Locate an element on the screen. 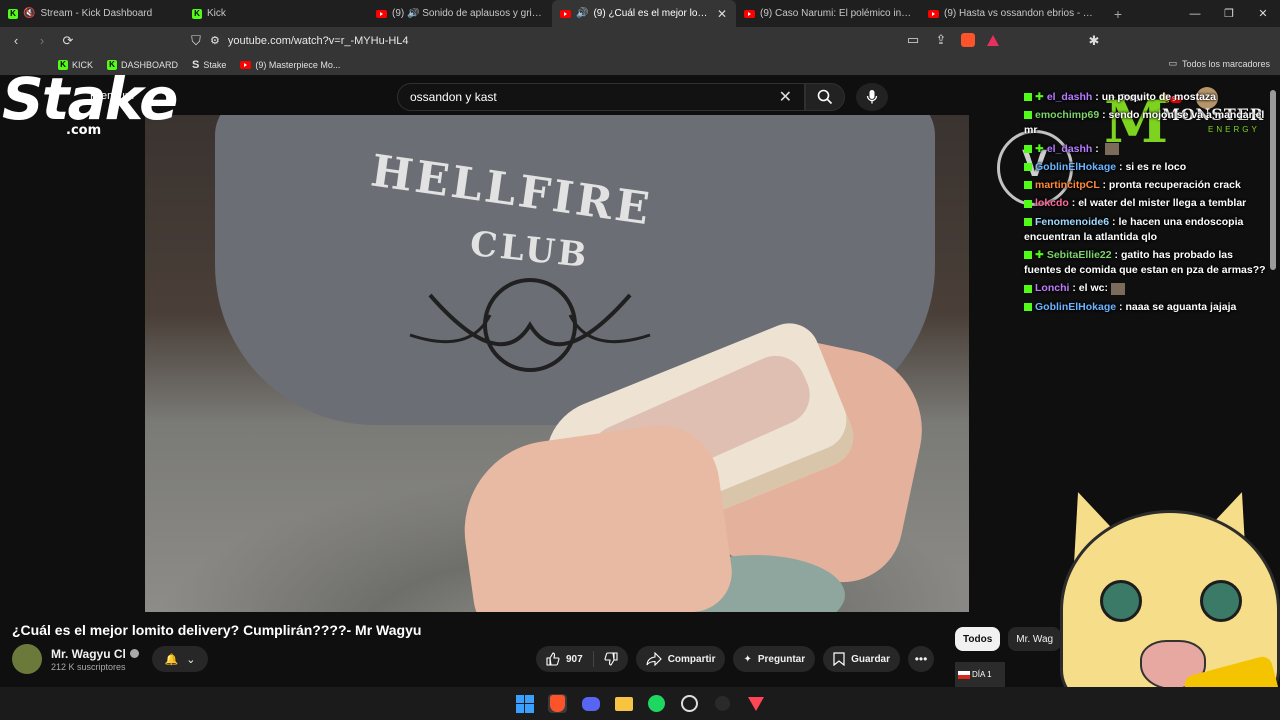 The width and height of the screenshot is (1280, 720). channel-name-row: Mr. Wagyu Cl is located at coordinates (95, 654).